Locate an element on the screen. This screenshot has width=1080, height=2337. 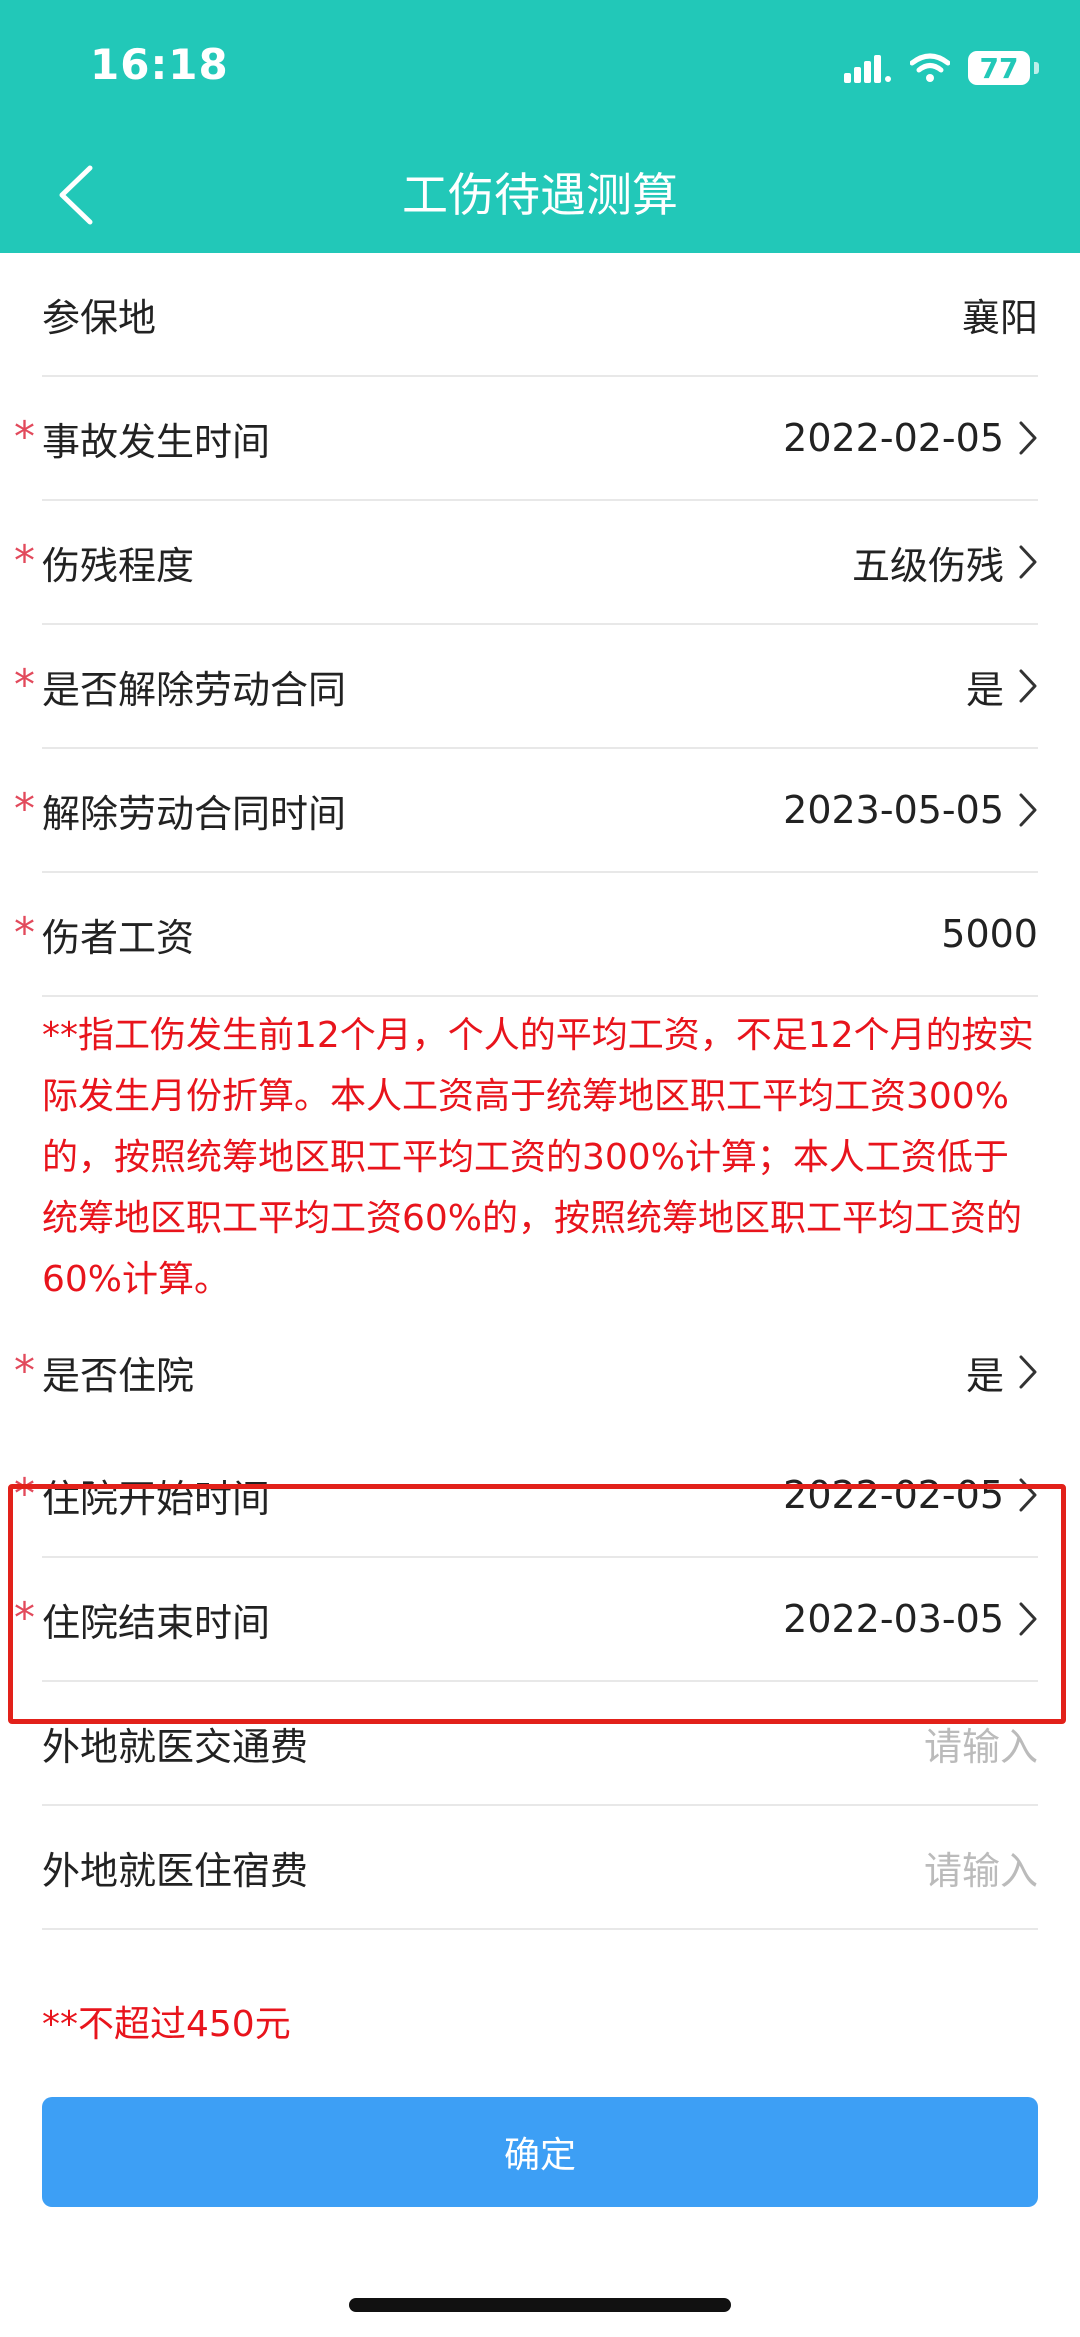
battery-icon: 77 is located at coordinates (1003, 68).